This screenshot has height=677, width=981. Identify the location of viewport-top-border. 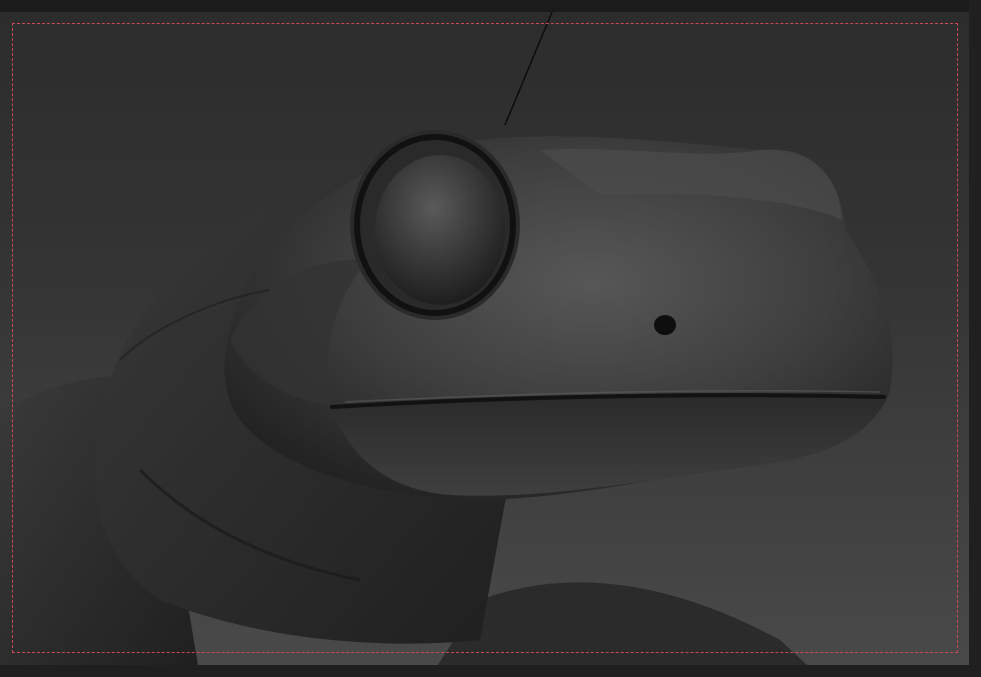
(490, 6).